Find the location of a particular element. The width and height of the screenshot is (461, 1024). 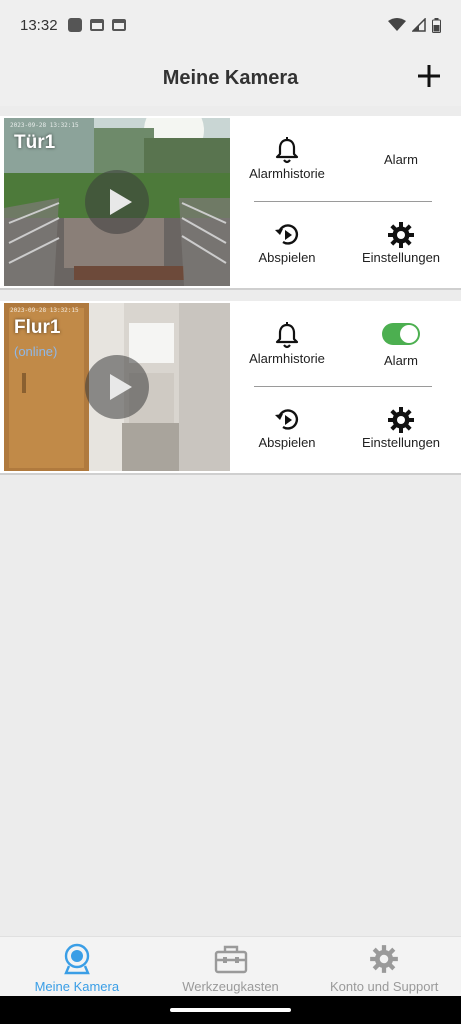

nav-meine-kamera: Meine Kamera is located at coordinates (77, 966).